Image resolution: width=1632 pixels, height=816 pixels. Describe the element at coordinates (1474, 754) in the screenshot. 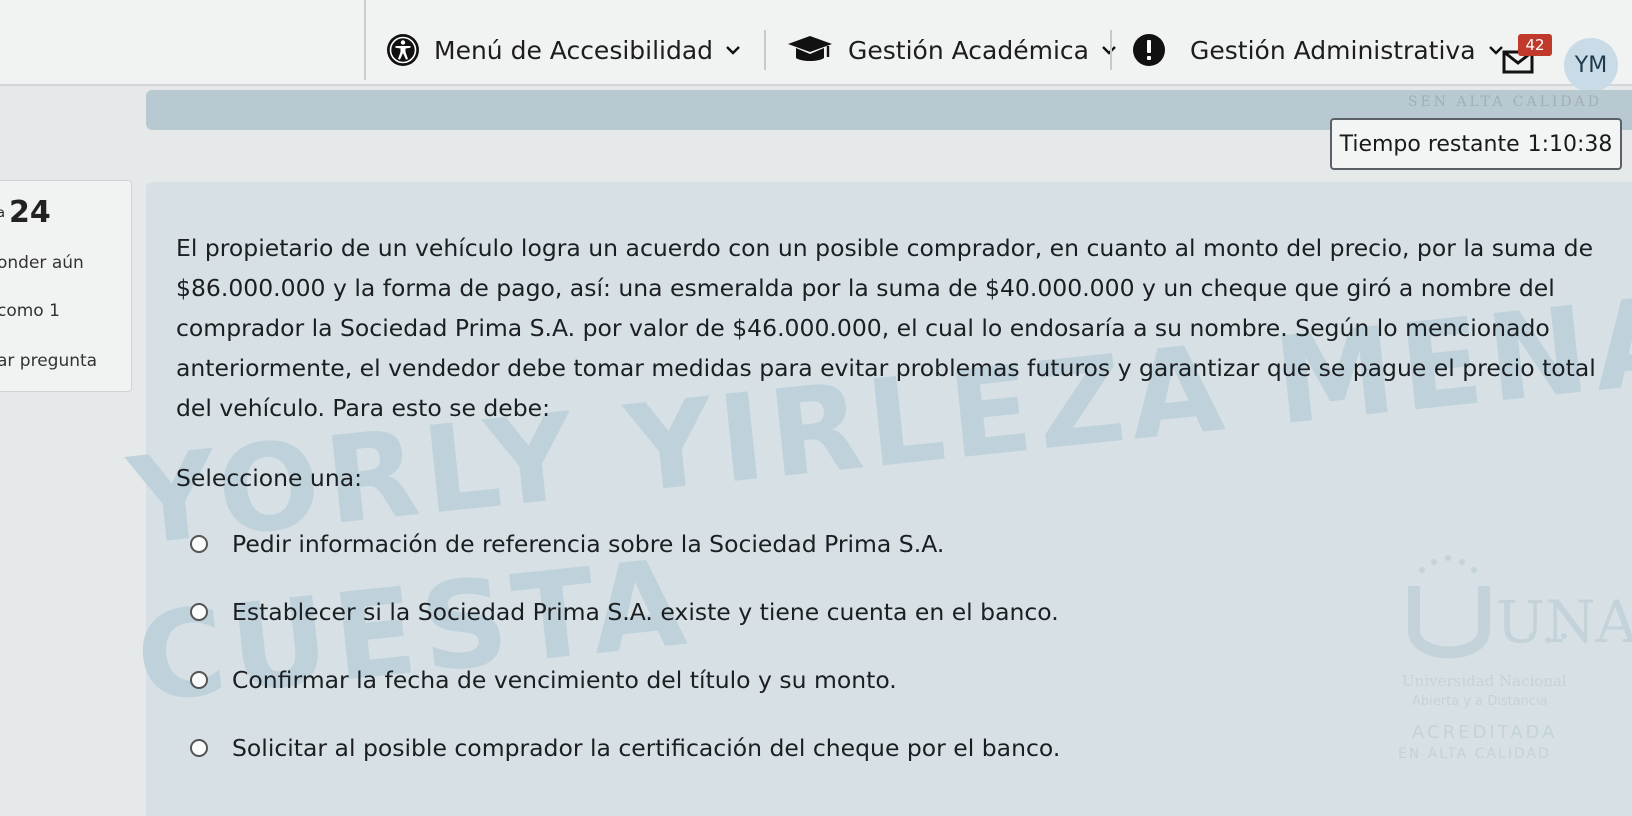

I see `accreditation-label-2: EN ALTA CALIDAD` at that location.